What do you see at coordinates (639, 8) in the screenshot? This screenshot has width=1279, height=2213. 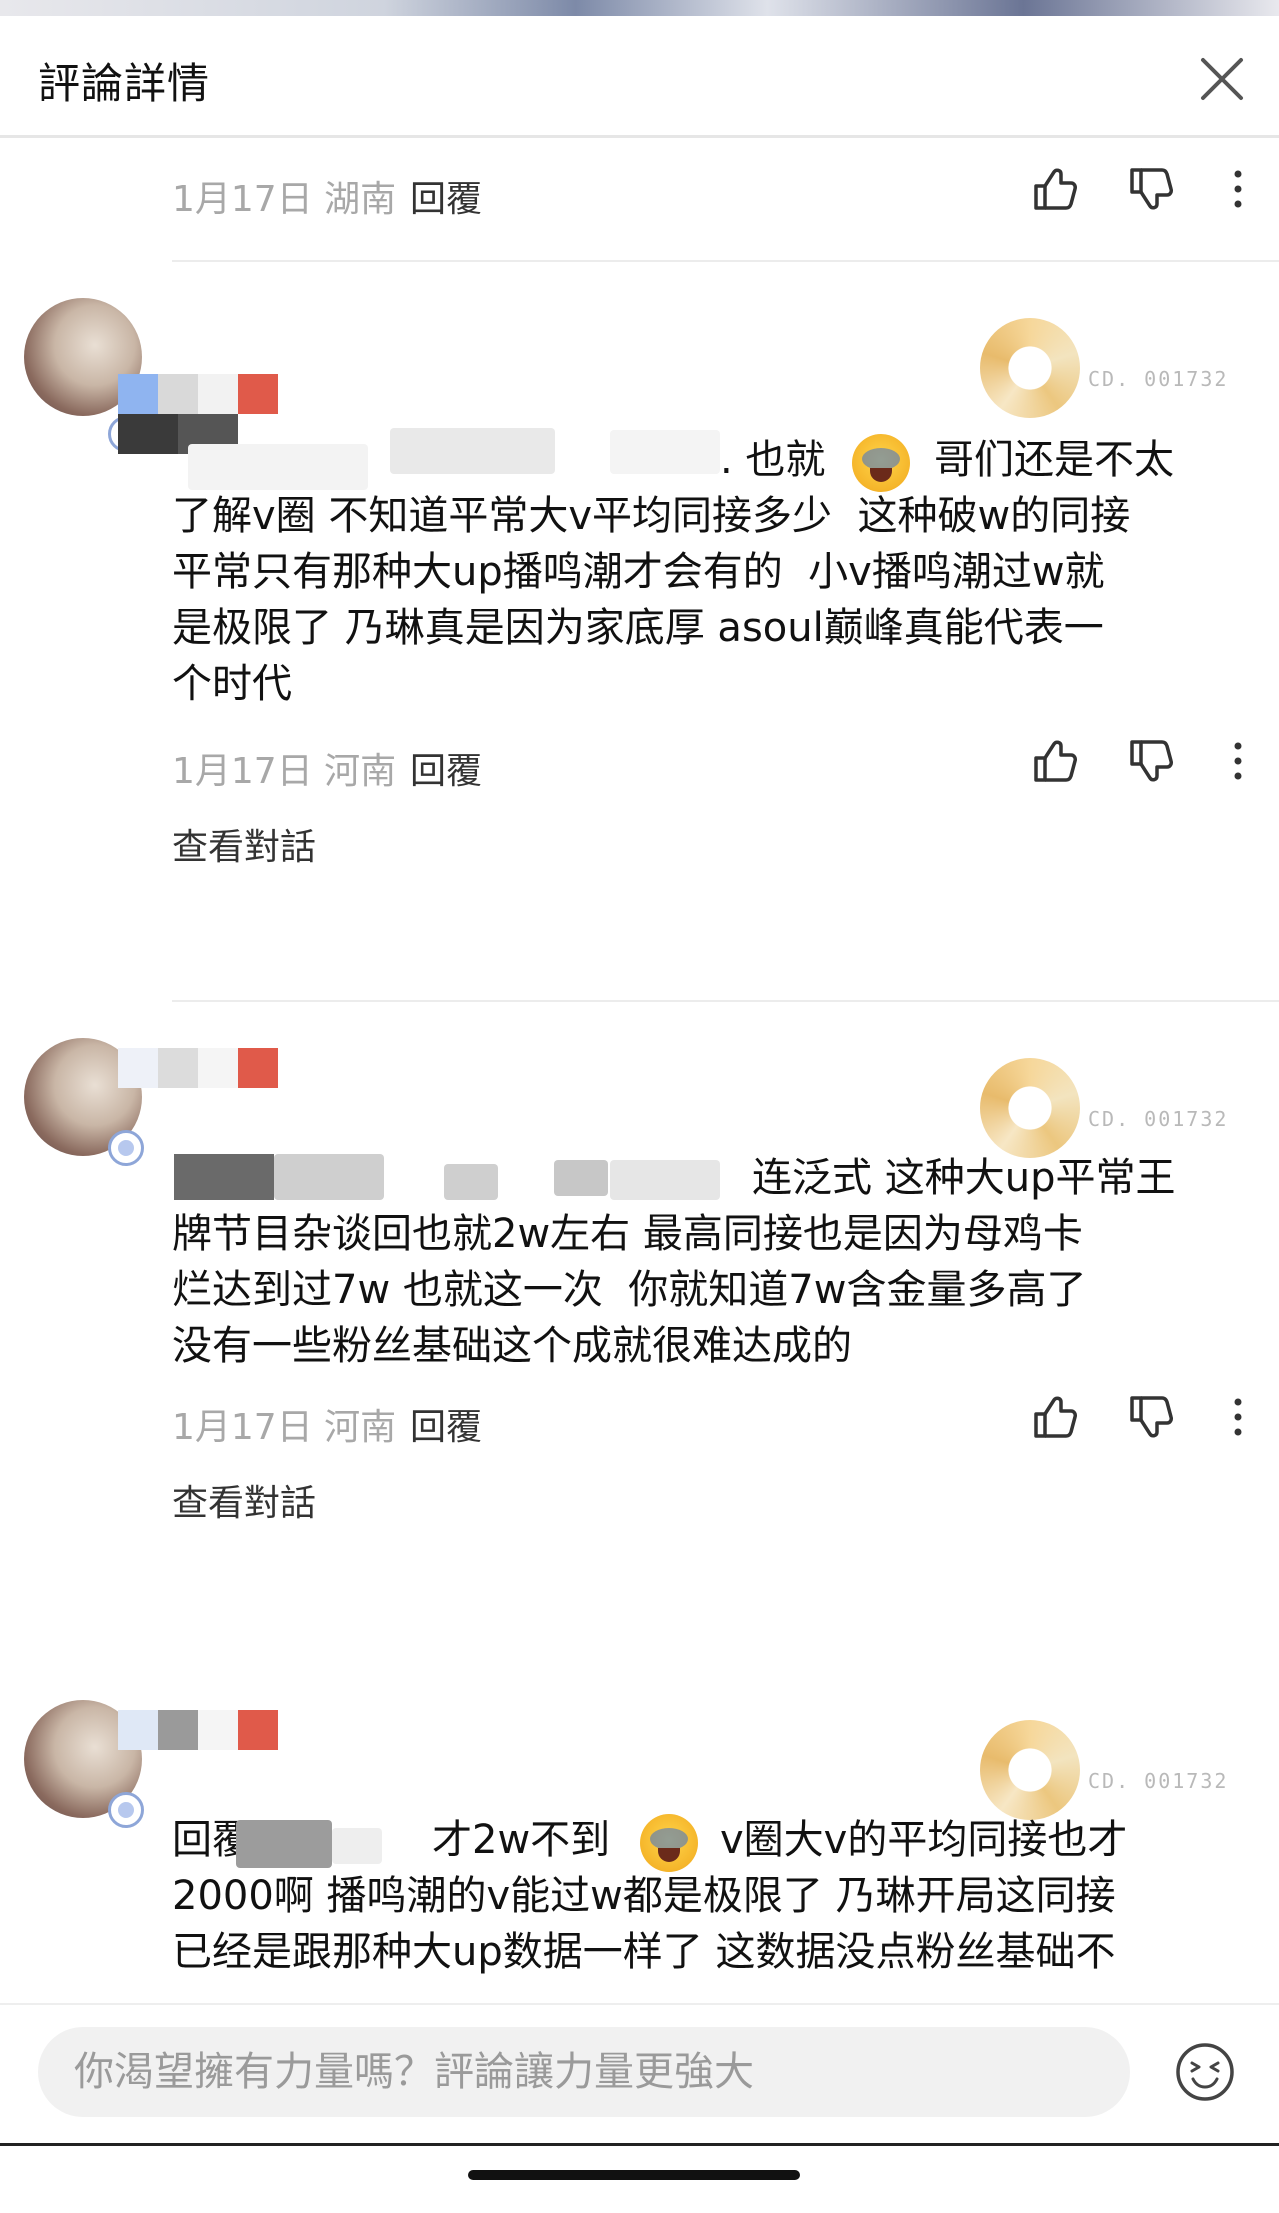 I see `video-preview-strip` at bounding box center [639, 8].